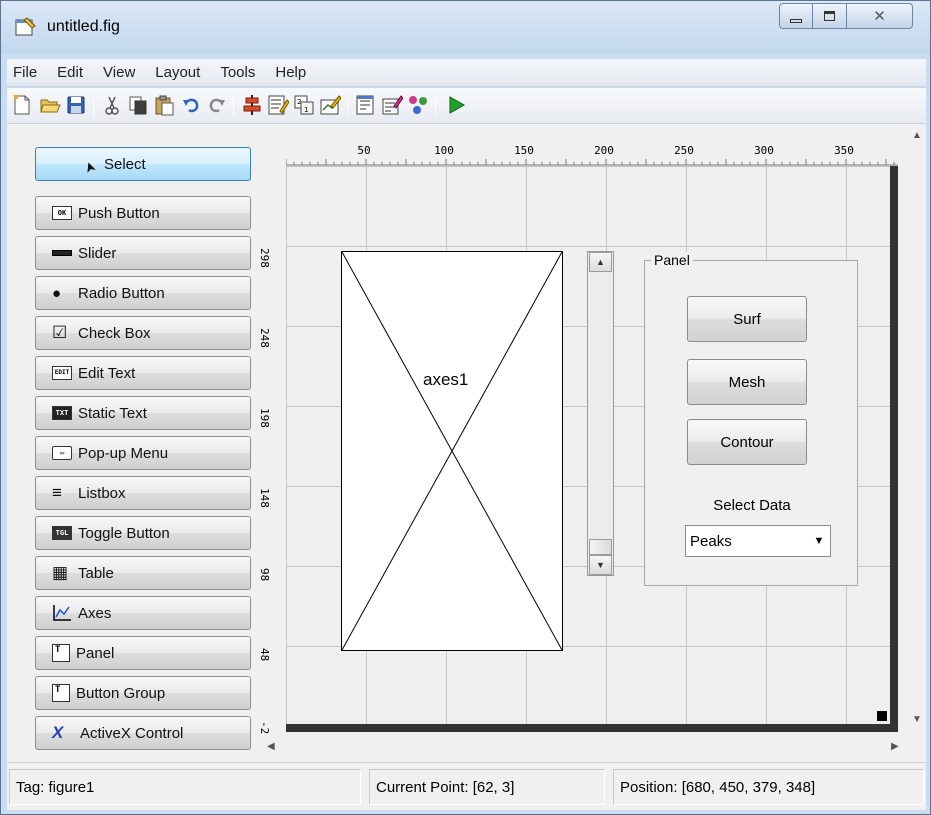 The height and width of the screenshot is (815, 931). Describe the element at coordinates (278, 105) in the screenshot. I see `menu-editor-icon` at that location.